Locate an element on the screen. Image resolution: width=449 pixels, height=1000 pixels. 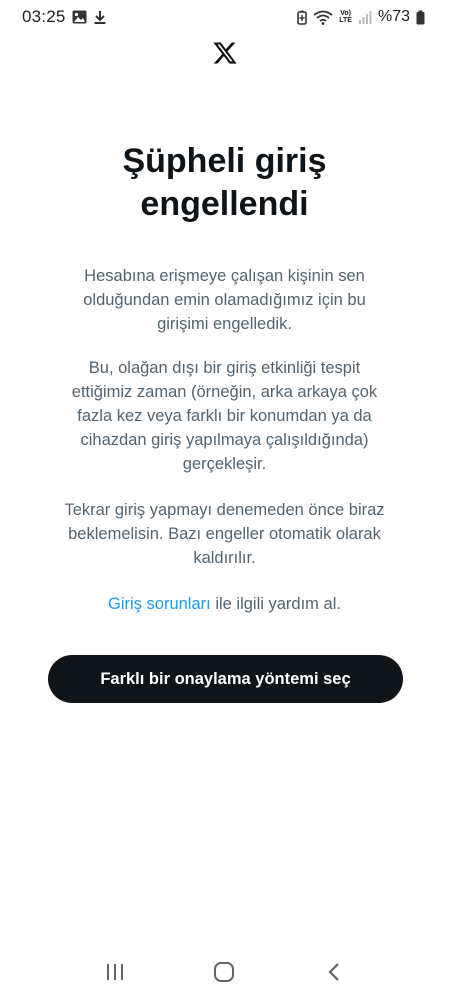
download-icon is located at coordinates (100, 17).